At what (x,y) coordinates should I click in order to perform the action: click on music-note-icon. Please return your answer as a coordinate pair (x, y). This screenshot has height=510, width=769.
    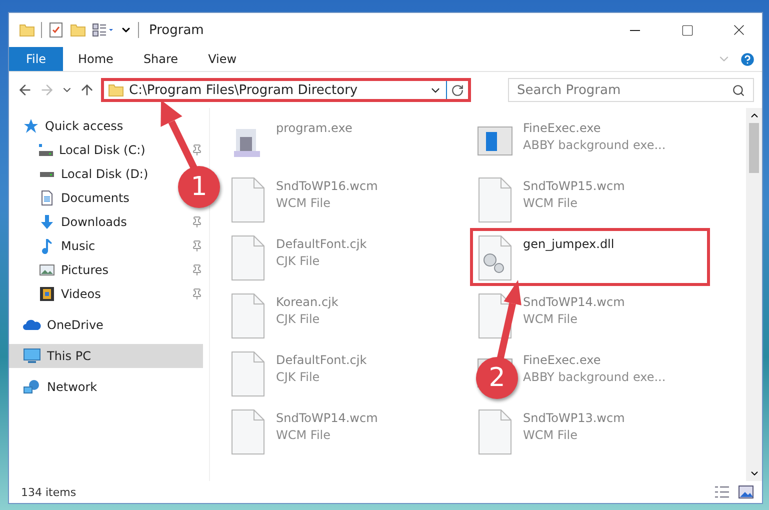
    Looking at the image, I should click on (47, 246).